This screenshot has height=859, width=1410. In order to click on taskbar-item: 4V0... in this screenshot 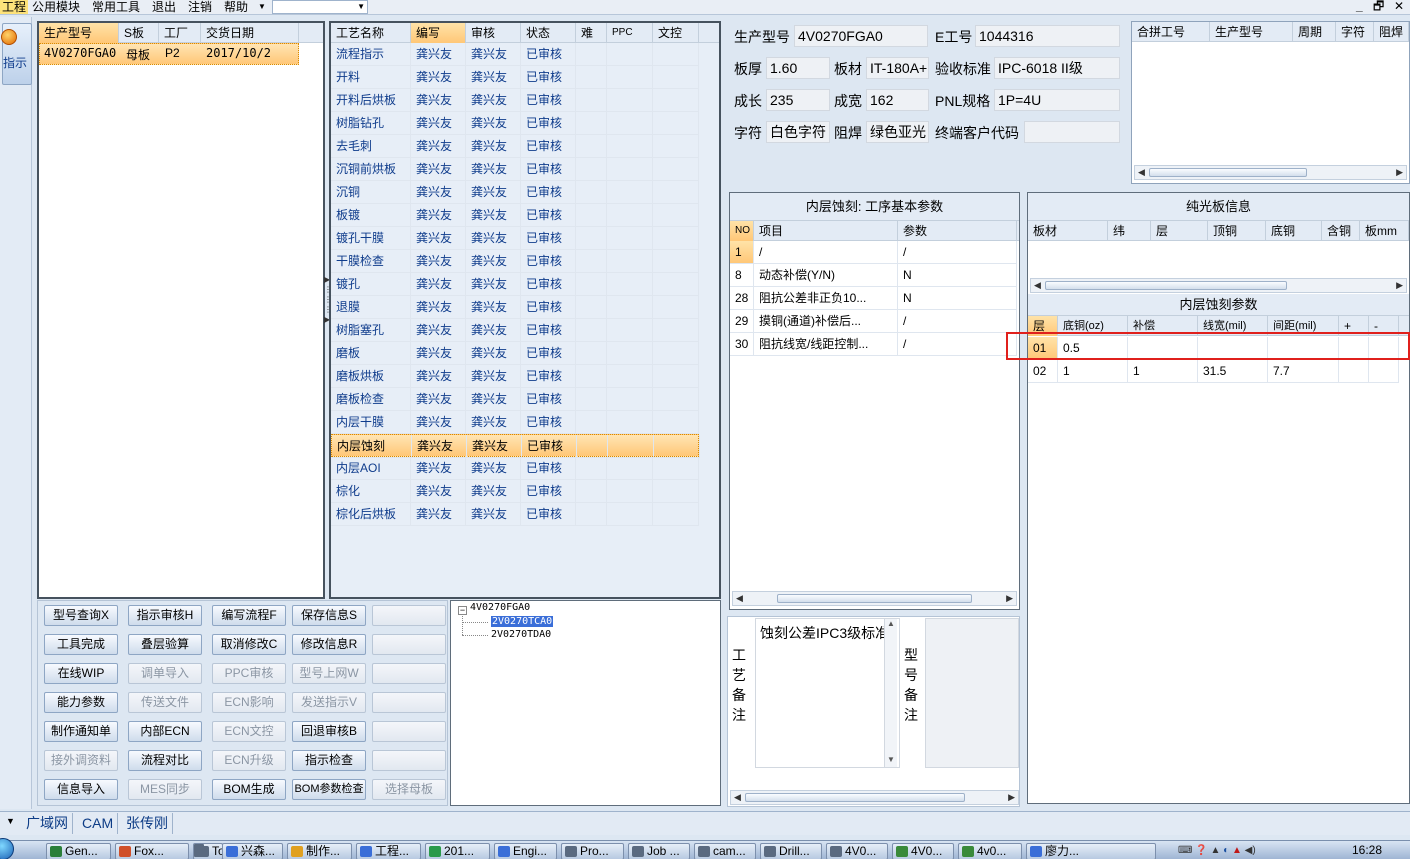, I will do `click(923, 851)`.